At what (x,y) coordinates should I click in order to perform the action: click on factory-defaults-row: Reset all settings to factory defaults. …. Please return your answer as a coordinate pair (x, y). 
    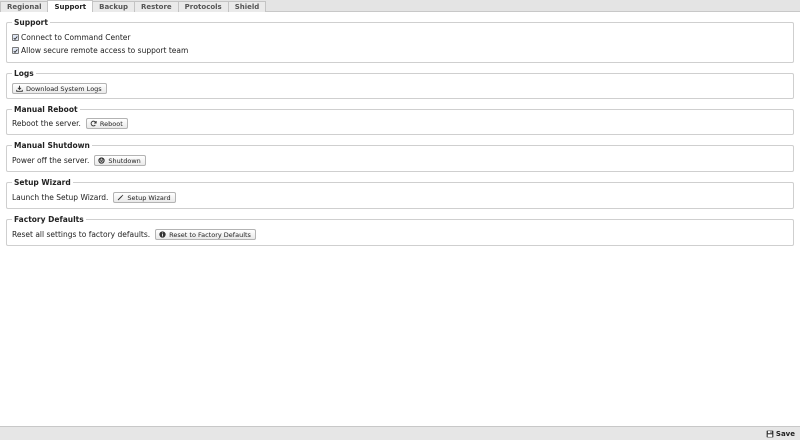
    Looking at the image, I should click on (134, 234).